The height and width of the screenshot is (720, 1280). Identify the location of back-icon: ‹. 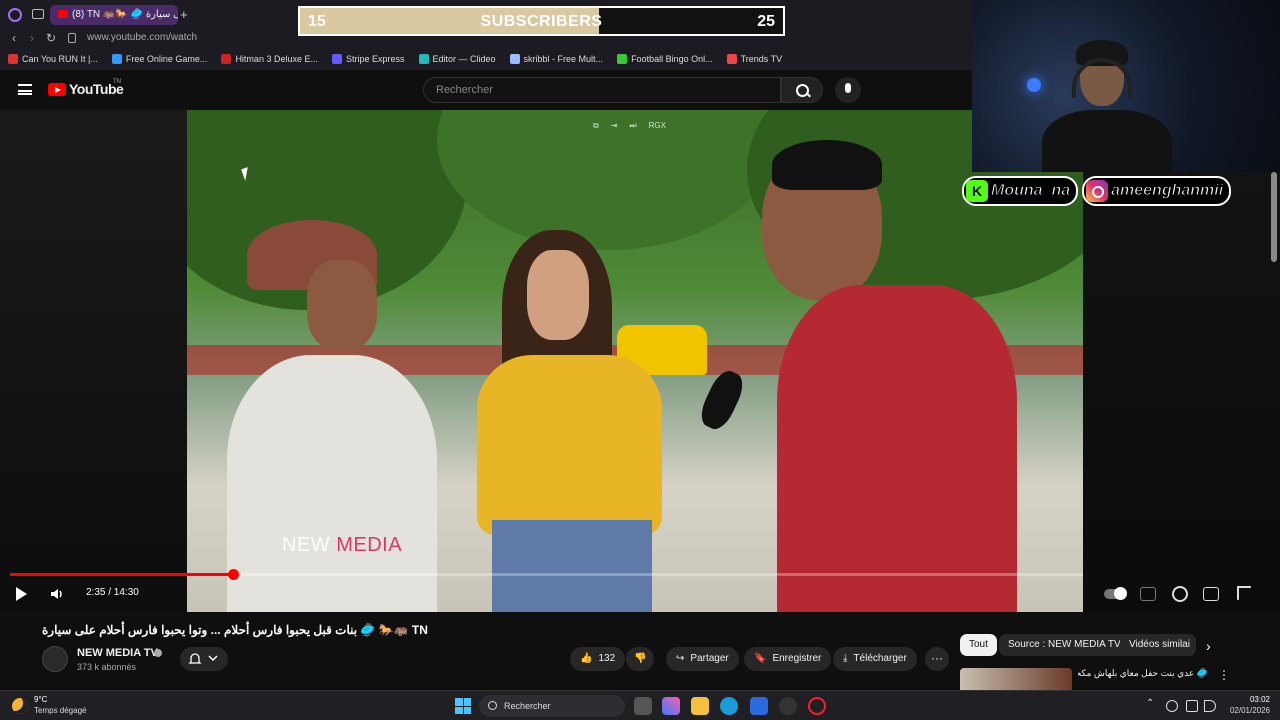
(14, 38).